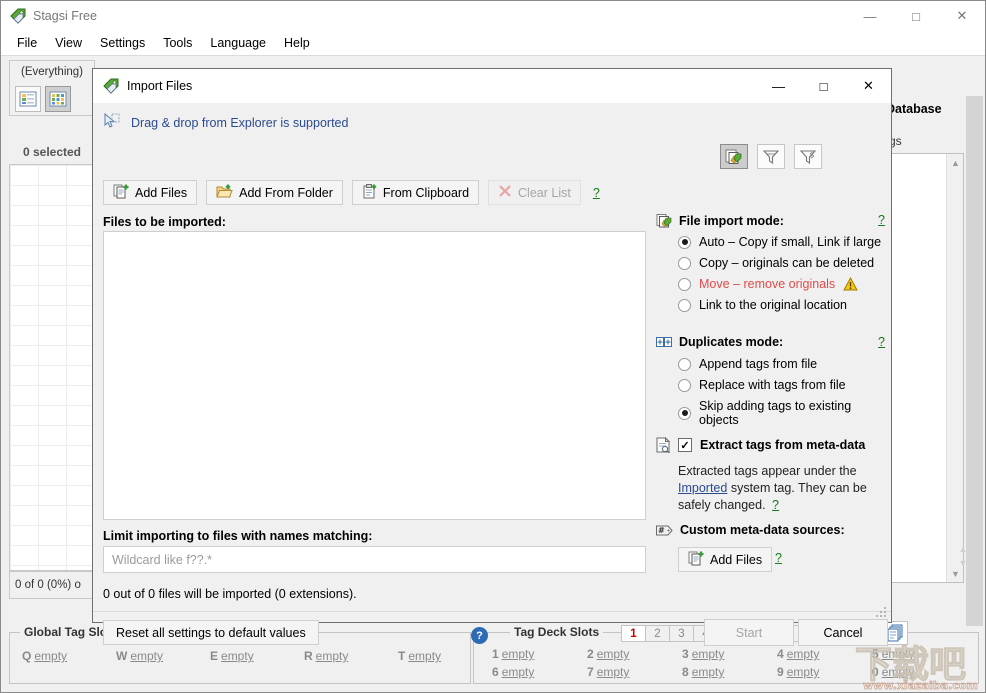  What do you see at coordinates (52, 585) in the screenshot?
I see `status-bar-left: 0 of 0 (0%) o` at bounding box center [52, 585].